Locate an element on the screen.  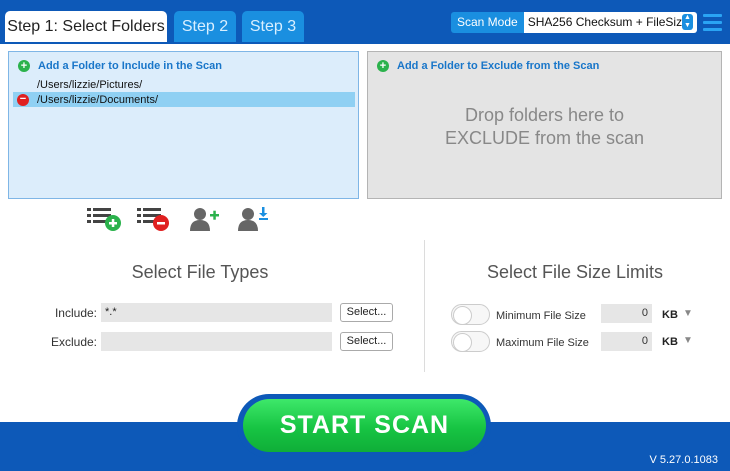
add-folder-icon is located at coordinates (105, 219).